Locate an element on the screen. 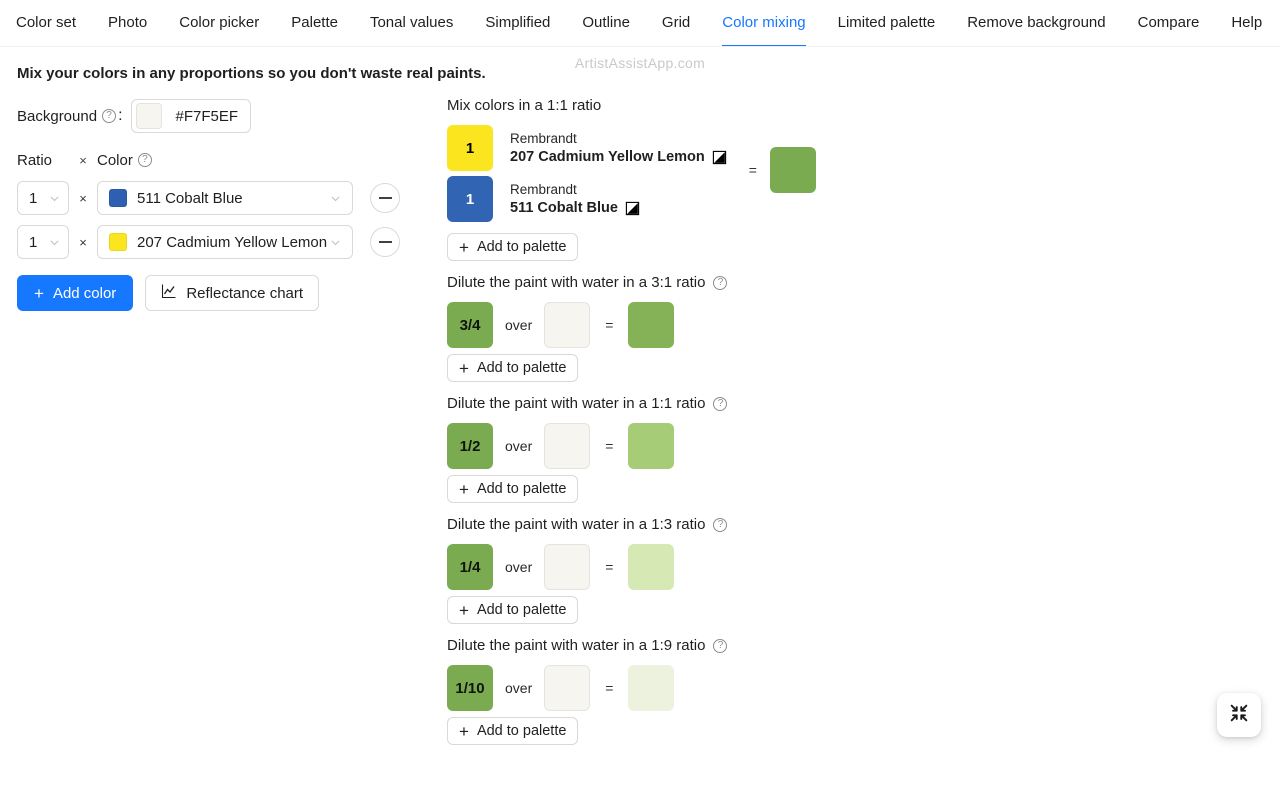  dilution-fraction-chip-0: 3/4 is located at coordinates (470, 325).